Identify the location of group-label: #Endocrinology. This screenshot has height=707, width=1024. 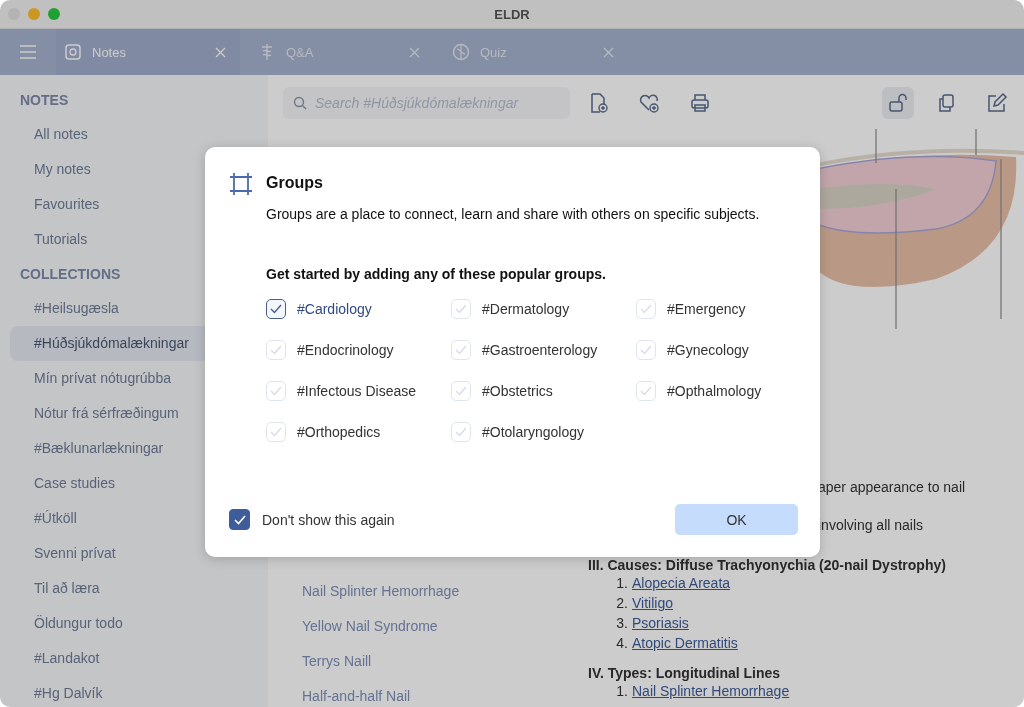
(345, 349).